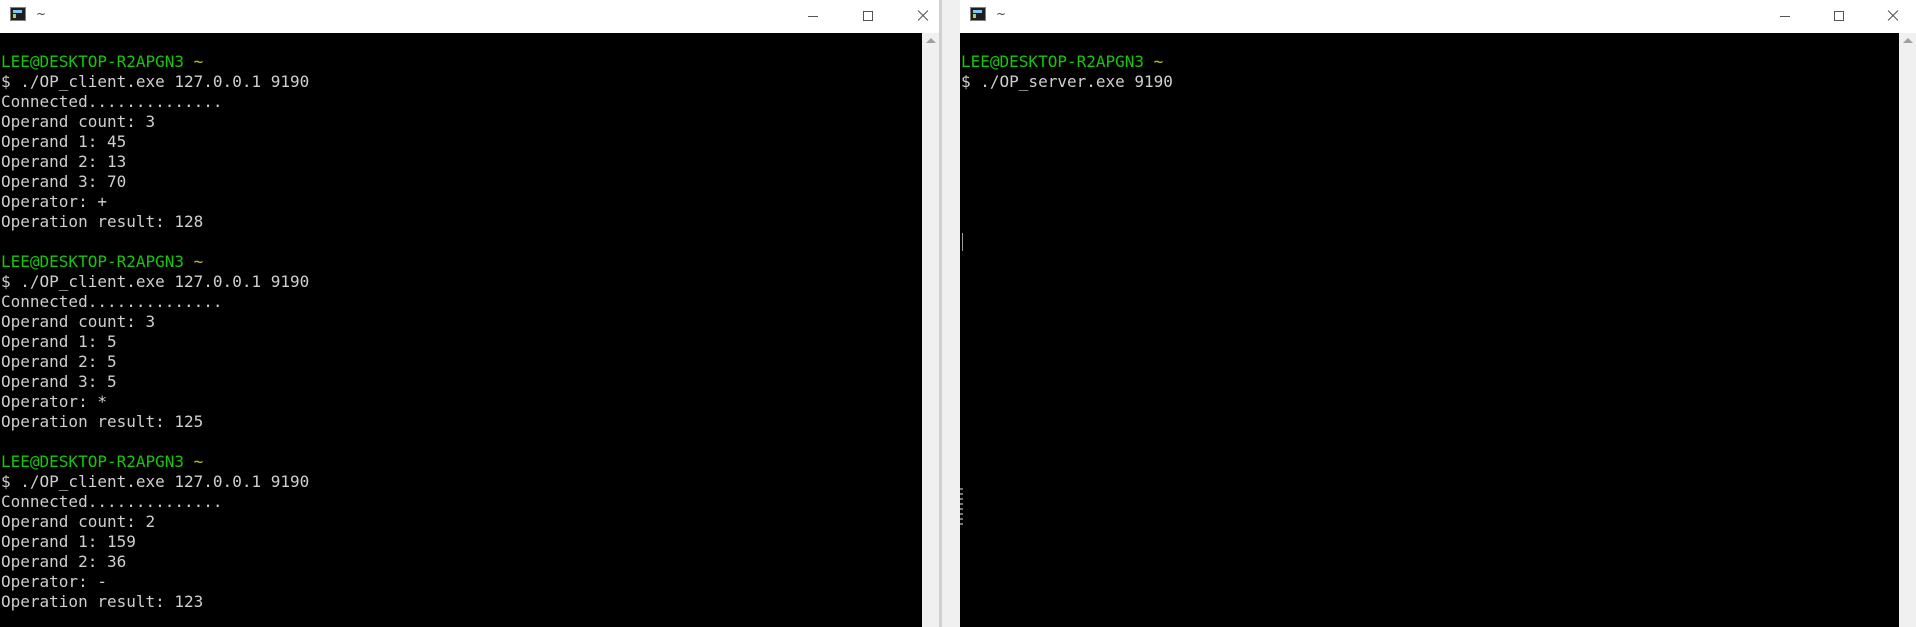 This screenshot has width=1916, height=627. I want to click on output-line: Operand 3: 70, so click(64, 181).